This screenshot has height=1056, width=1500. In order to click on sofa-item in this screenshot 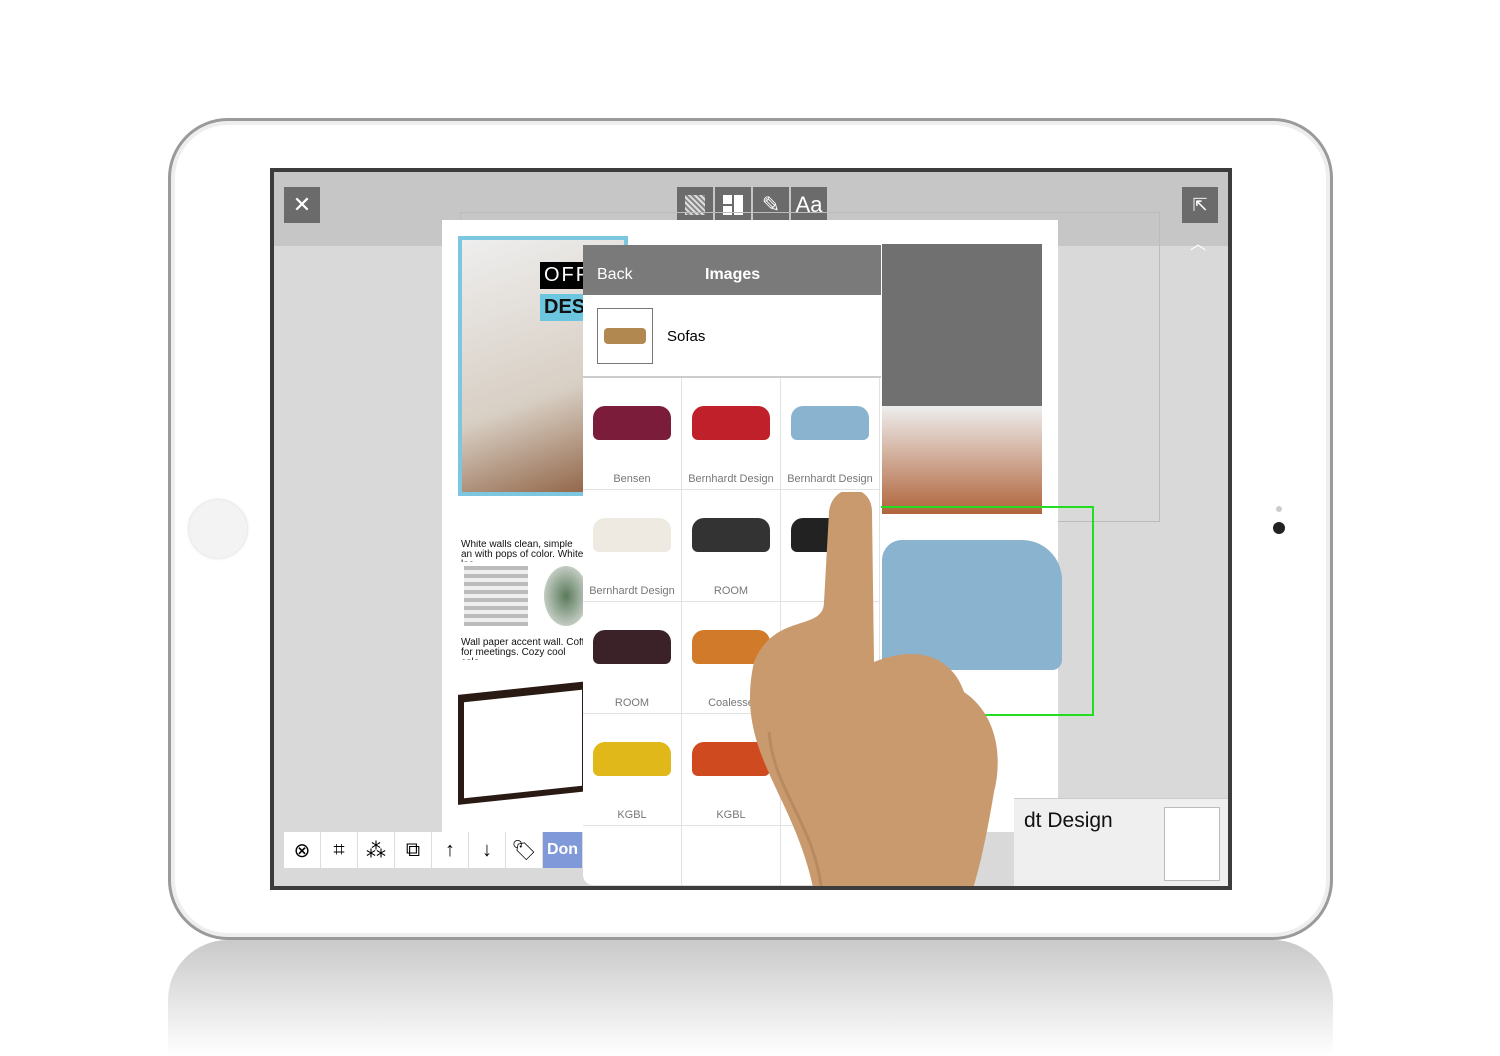, I will do `click(632, 855)`.